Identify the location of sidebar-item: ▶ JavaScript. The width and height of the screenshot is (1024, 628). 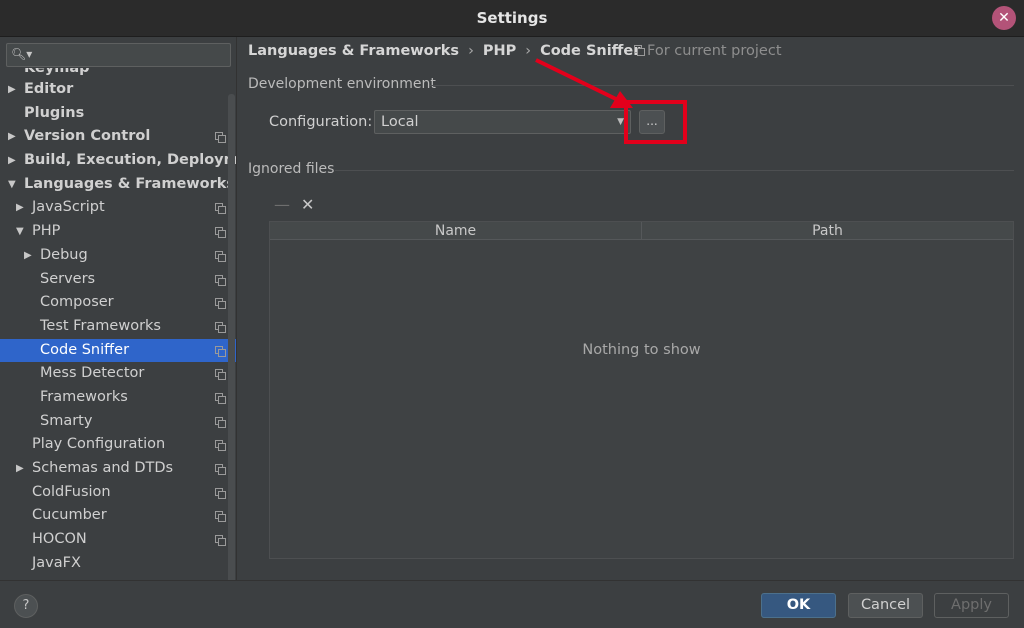
(118, 208).